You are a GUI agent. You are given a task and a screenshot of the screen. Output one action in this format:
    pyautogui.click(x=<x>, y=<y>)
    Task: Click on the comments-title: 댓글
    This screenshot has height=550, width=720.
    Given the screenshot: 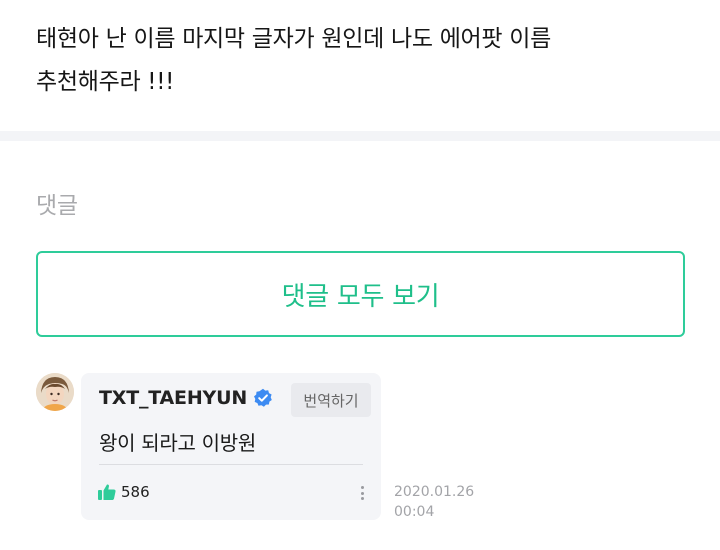 What is the action you would take?
    pyautogui.click(x=57, y=206)
    